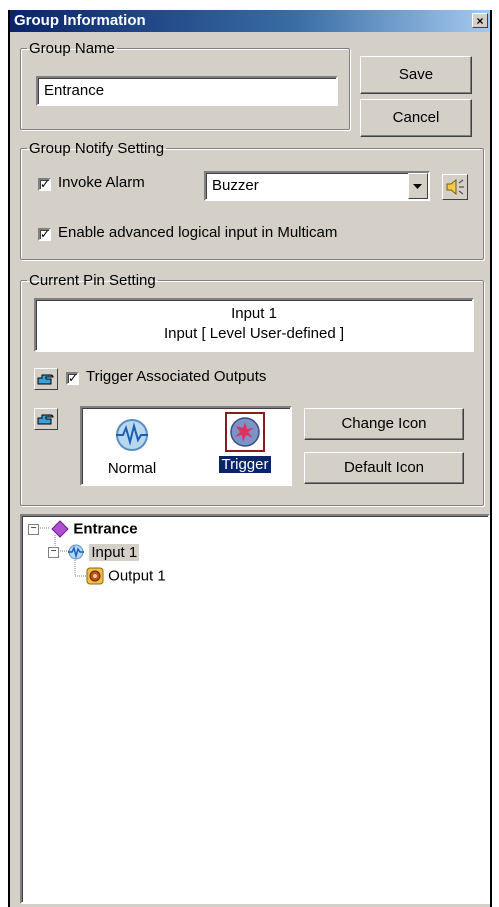 The image size is (499, 907). I want to click on alarm-type-select: Buzzer, so click(317, 186).